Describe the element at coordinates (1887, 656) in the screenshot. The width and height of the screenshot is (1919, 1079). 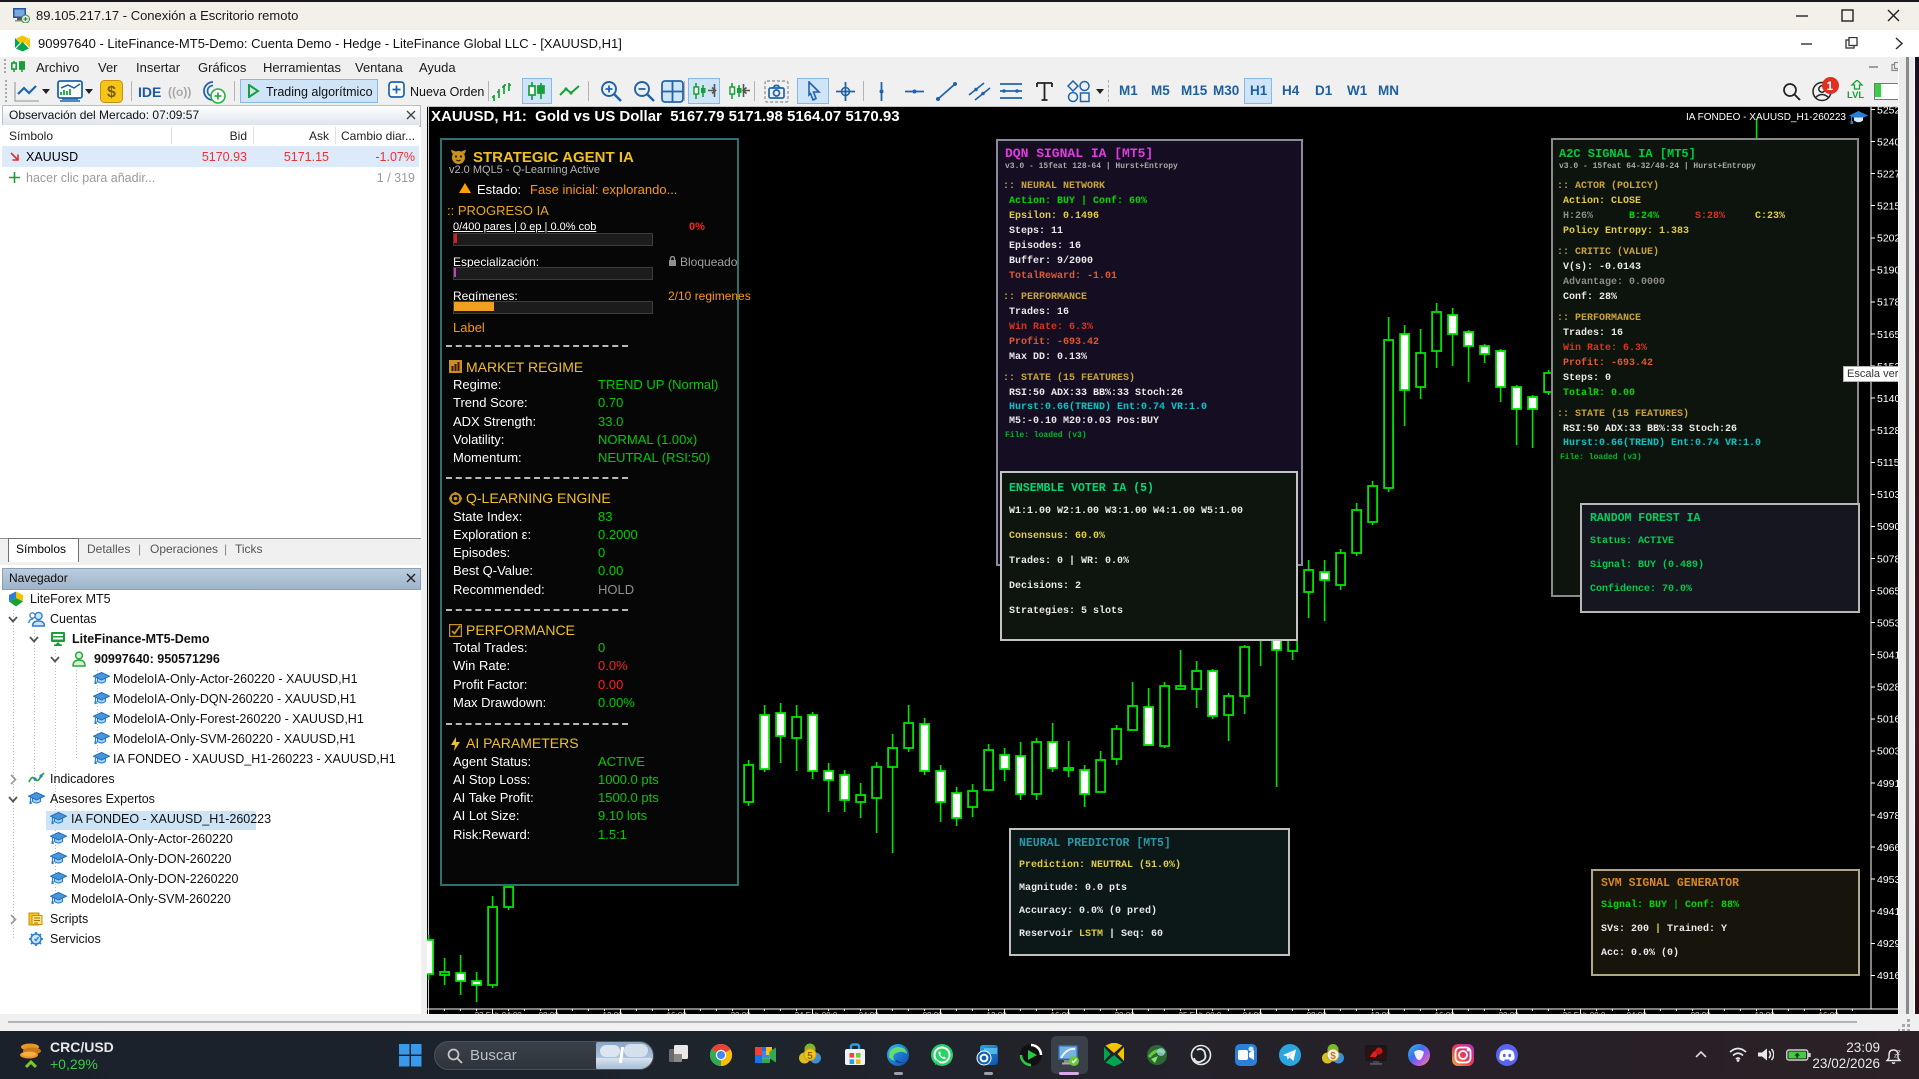
I see `svg-text: 5041.4` at that location.